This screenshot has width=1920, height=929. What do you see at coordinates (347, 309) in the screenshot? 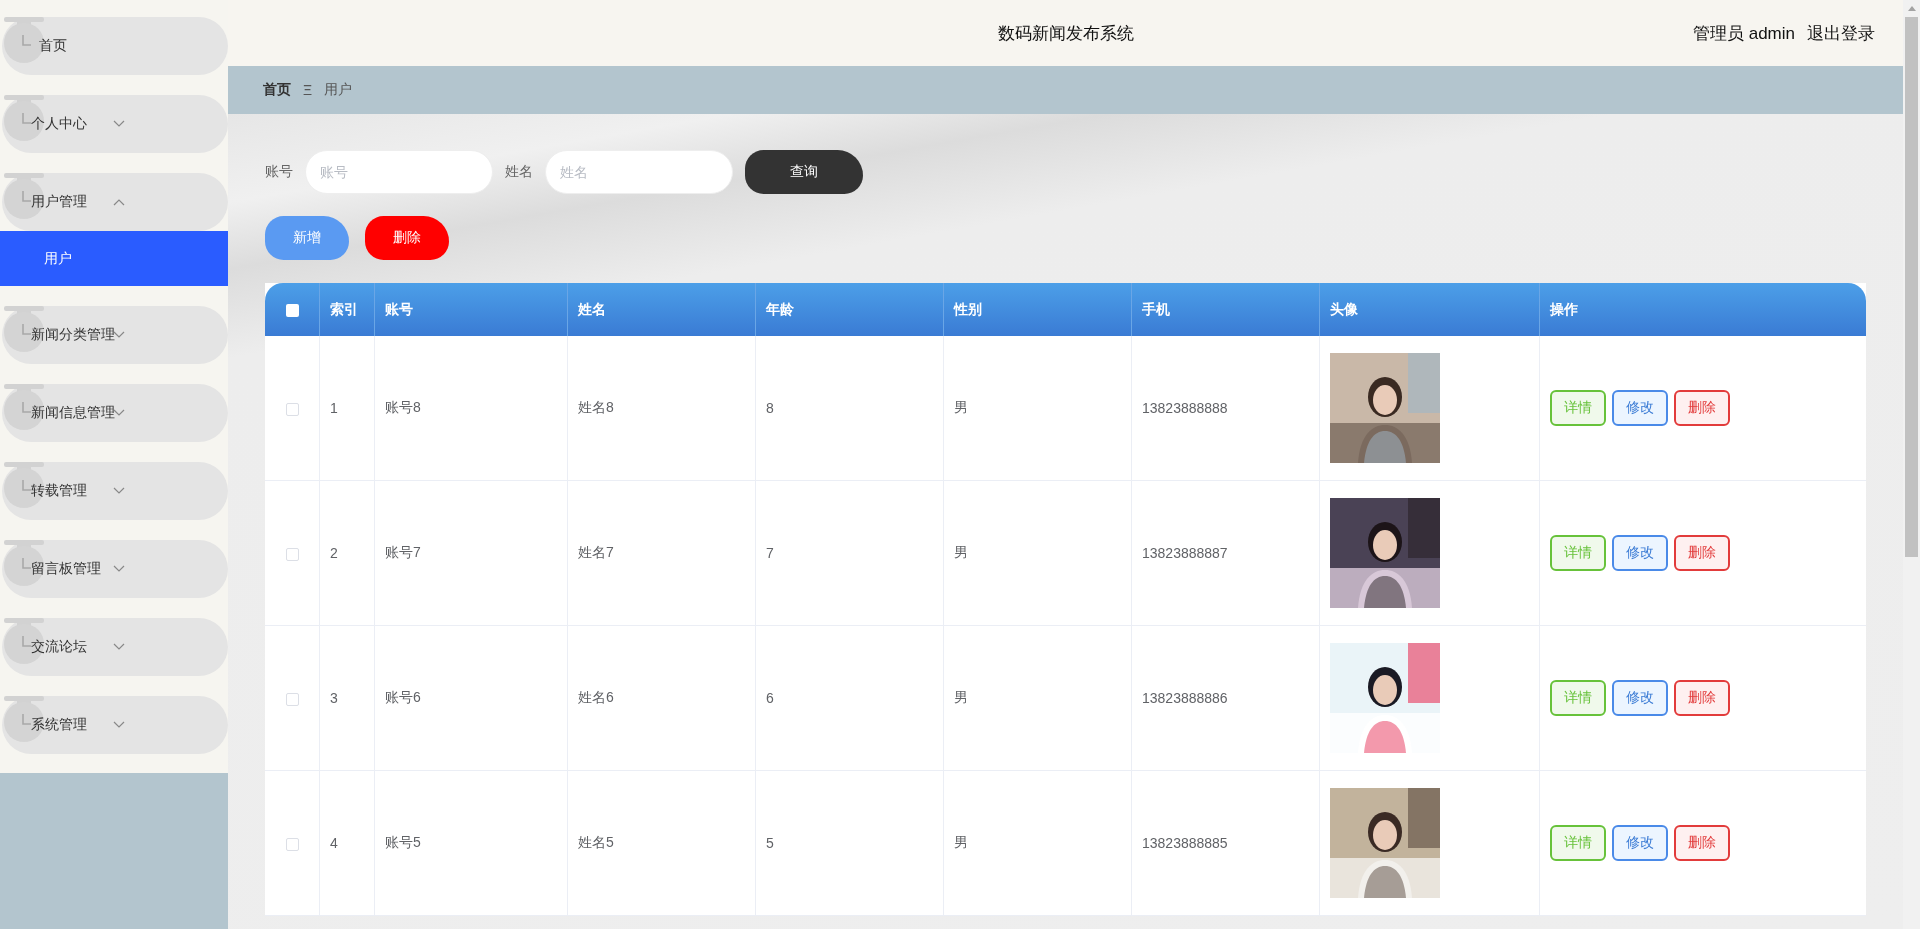
I see `column-header: 索引` at bounding box center [347, 309].